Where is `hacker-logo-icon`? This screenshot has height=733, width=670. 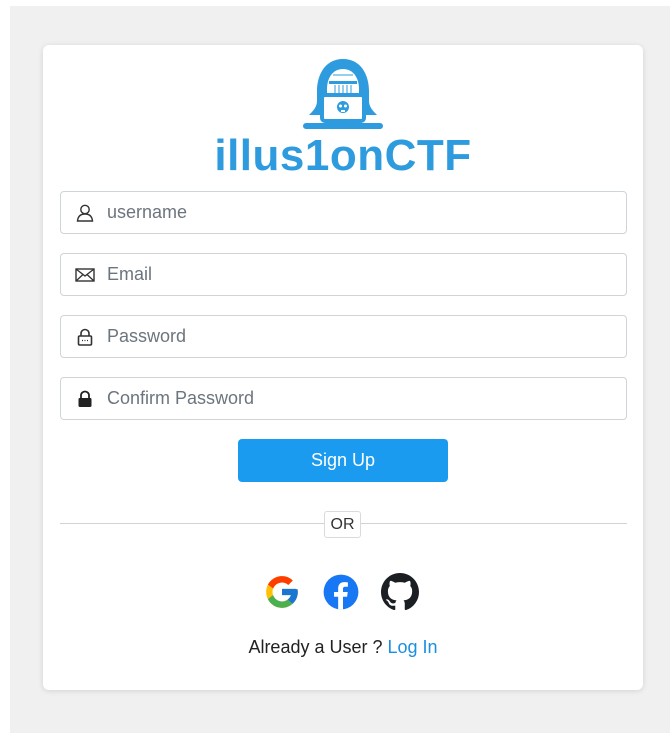
hacker-logo-icon is located at coordinates (343, 94).